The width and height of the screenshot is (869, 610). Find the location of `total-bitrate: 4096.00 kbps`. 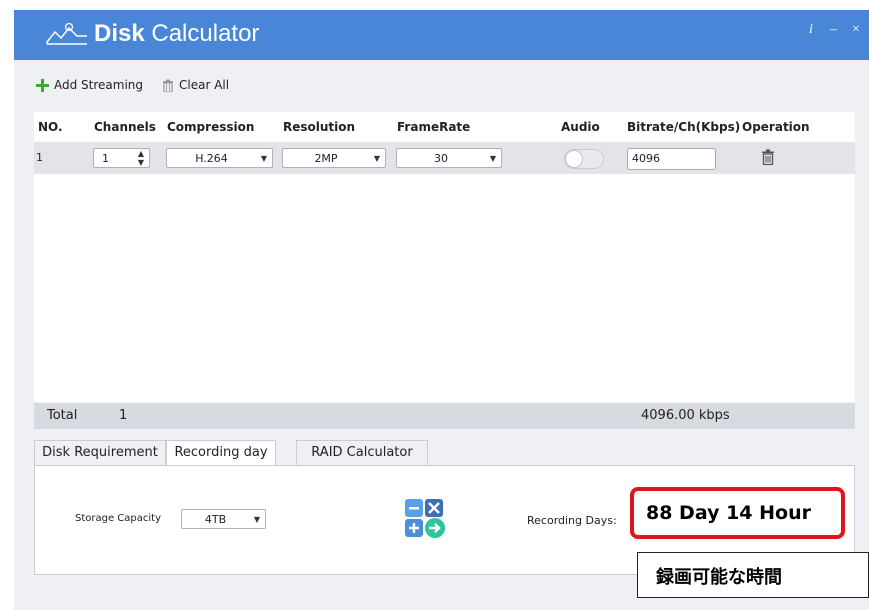

total-bitrate: 4096.00 kbps is located at coordinates (685, 415).